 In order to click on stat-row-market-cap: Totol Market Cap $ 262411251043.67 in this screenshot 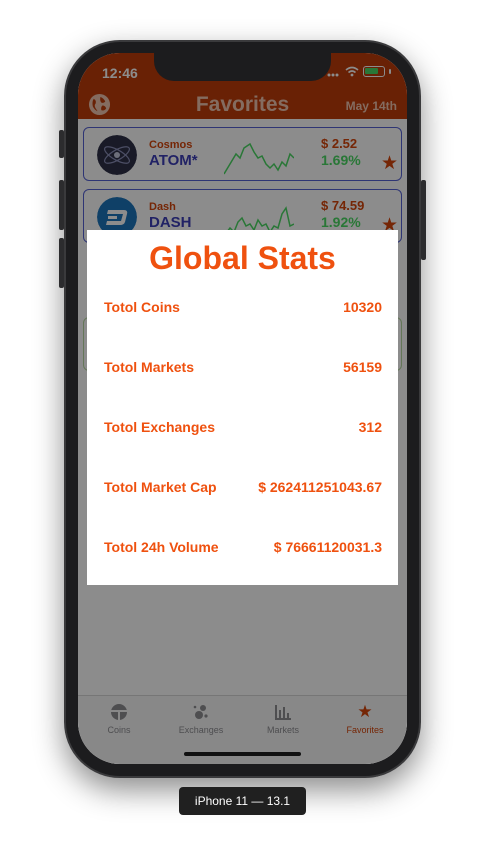, I will do `click(243, 487)`.